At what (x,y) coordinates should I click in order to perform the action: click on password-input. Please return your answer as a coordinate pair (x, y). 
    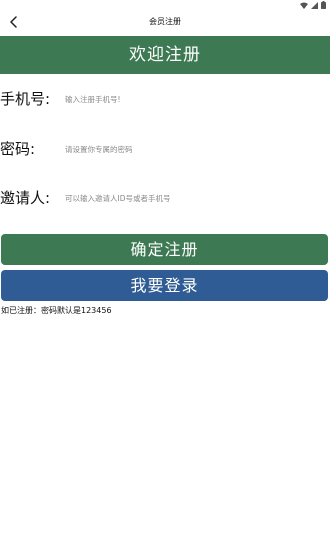
    Looking at the image, I should click on (190, 149).